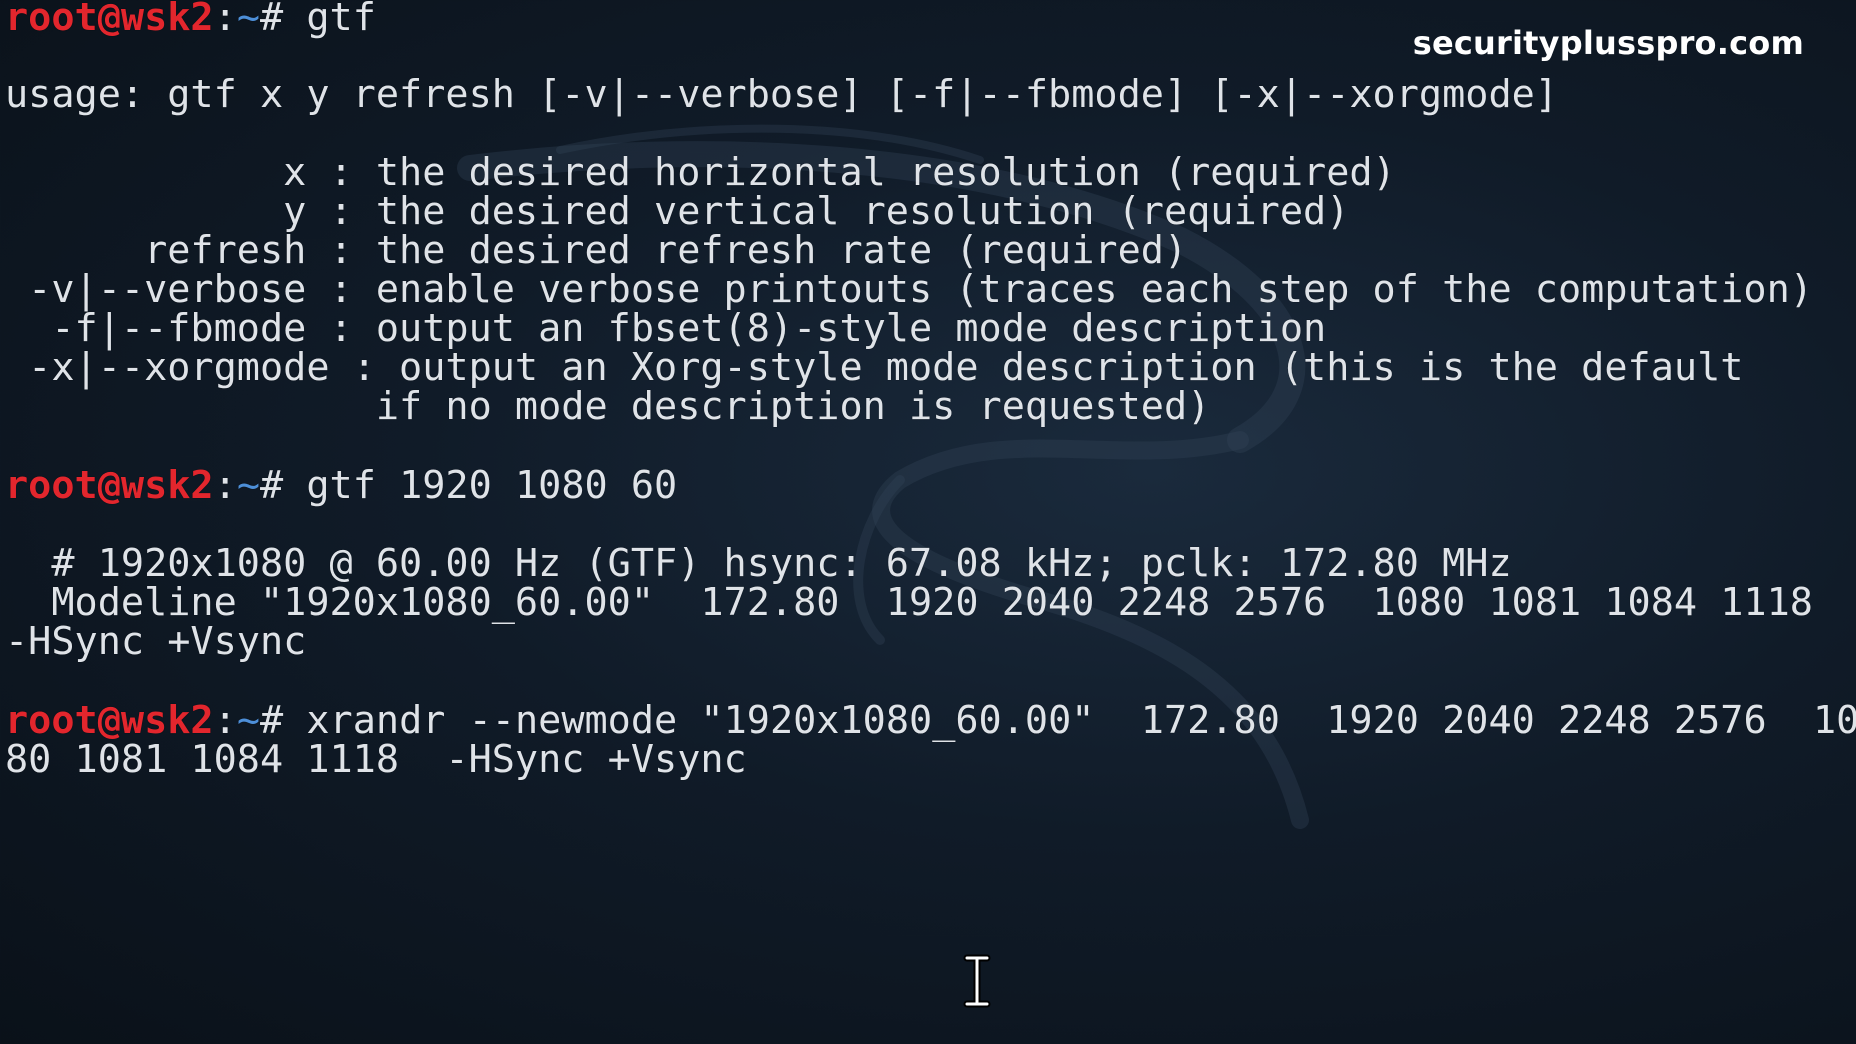 This screenshot has width=1856, height=1044. I want to click on modeline-sync-line: -HSync +Vsync, so click(156, 641).